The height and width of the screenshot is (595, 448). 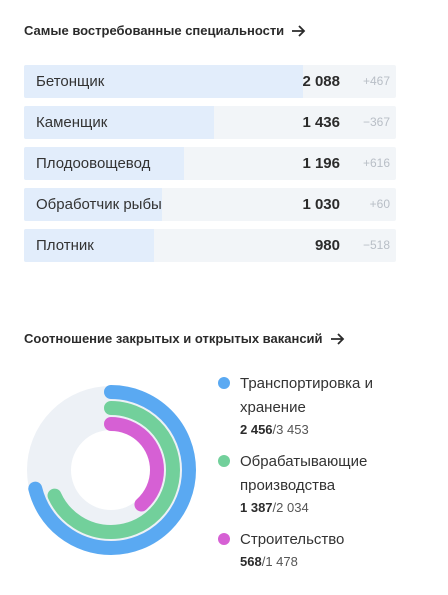 What do you see at coordinates (321, 204) in the screenshot?
I see `specialty-value: 1 030` at bounding box center [321, 204].